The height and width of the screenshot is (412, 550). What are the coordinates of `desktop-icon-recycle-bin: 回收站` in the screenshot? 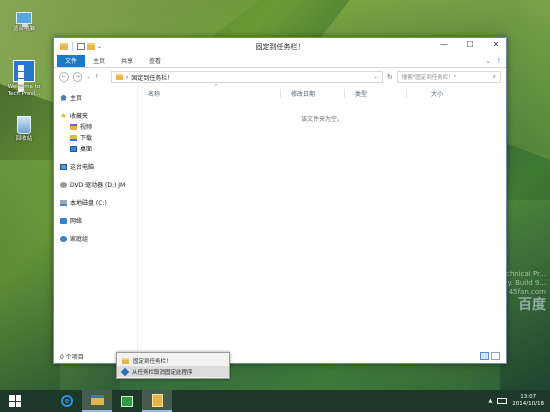 It's located at (24, 129).